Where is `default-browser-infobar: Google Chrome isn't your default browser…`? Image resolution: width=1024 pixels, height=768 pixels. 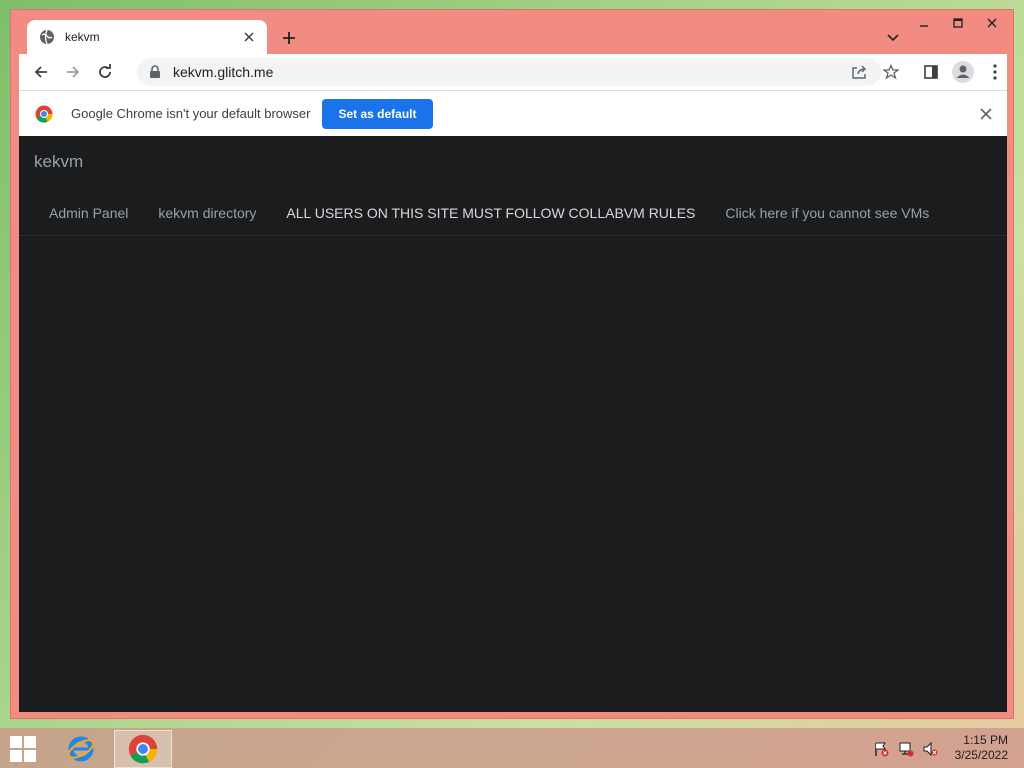
default-browser-infobar: Google Chrome isn't your default browser… is located at coordinates (513, 113).